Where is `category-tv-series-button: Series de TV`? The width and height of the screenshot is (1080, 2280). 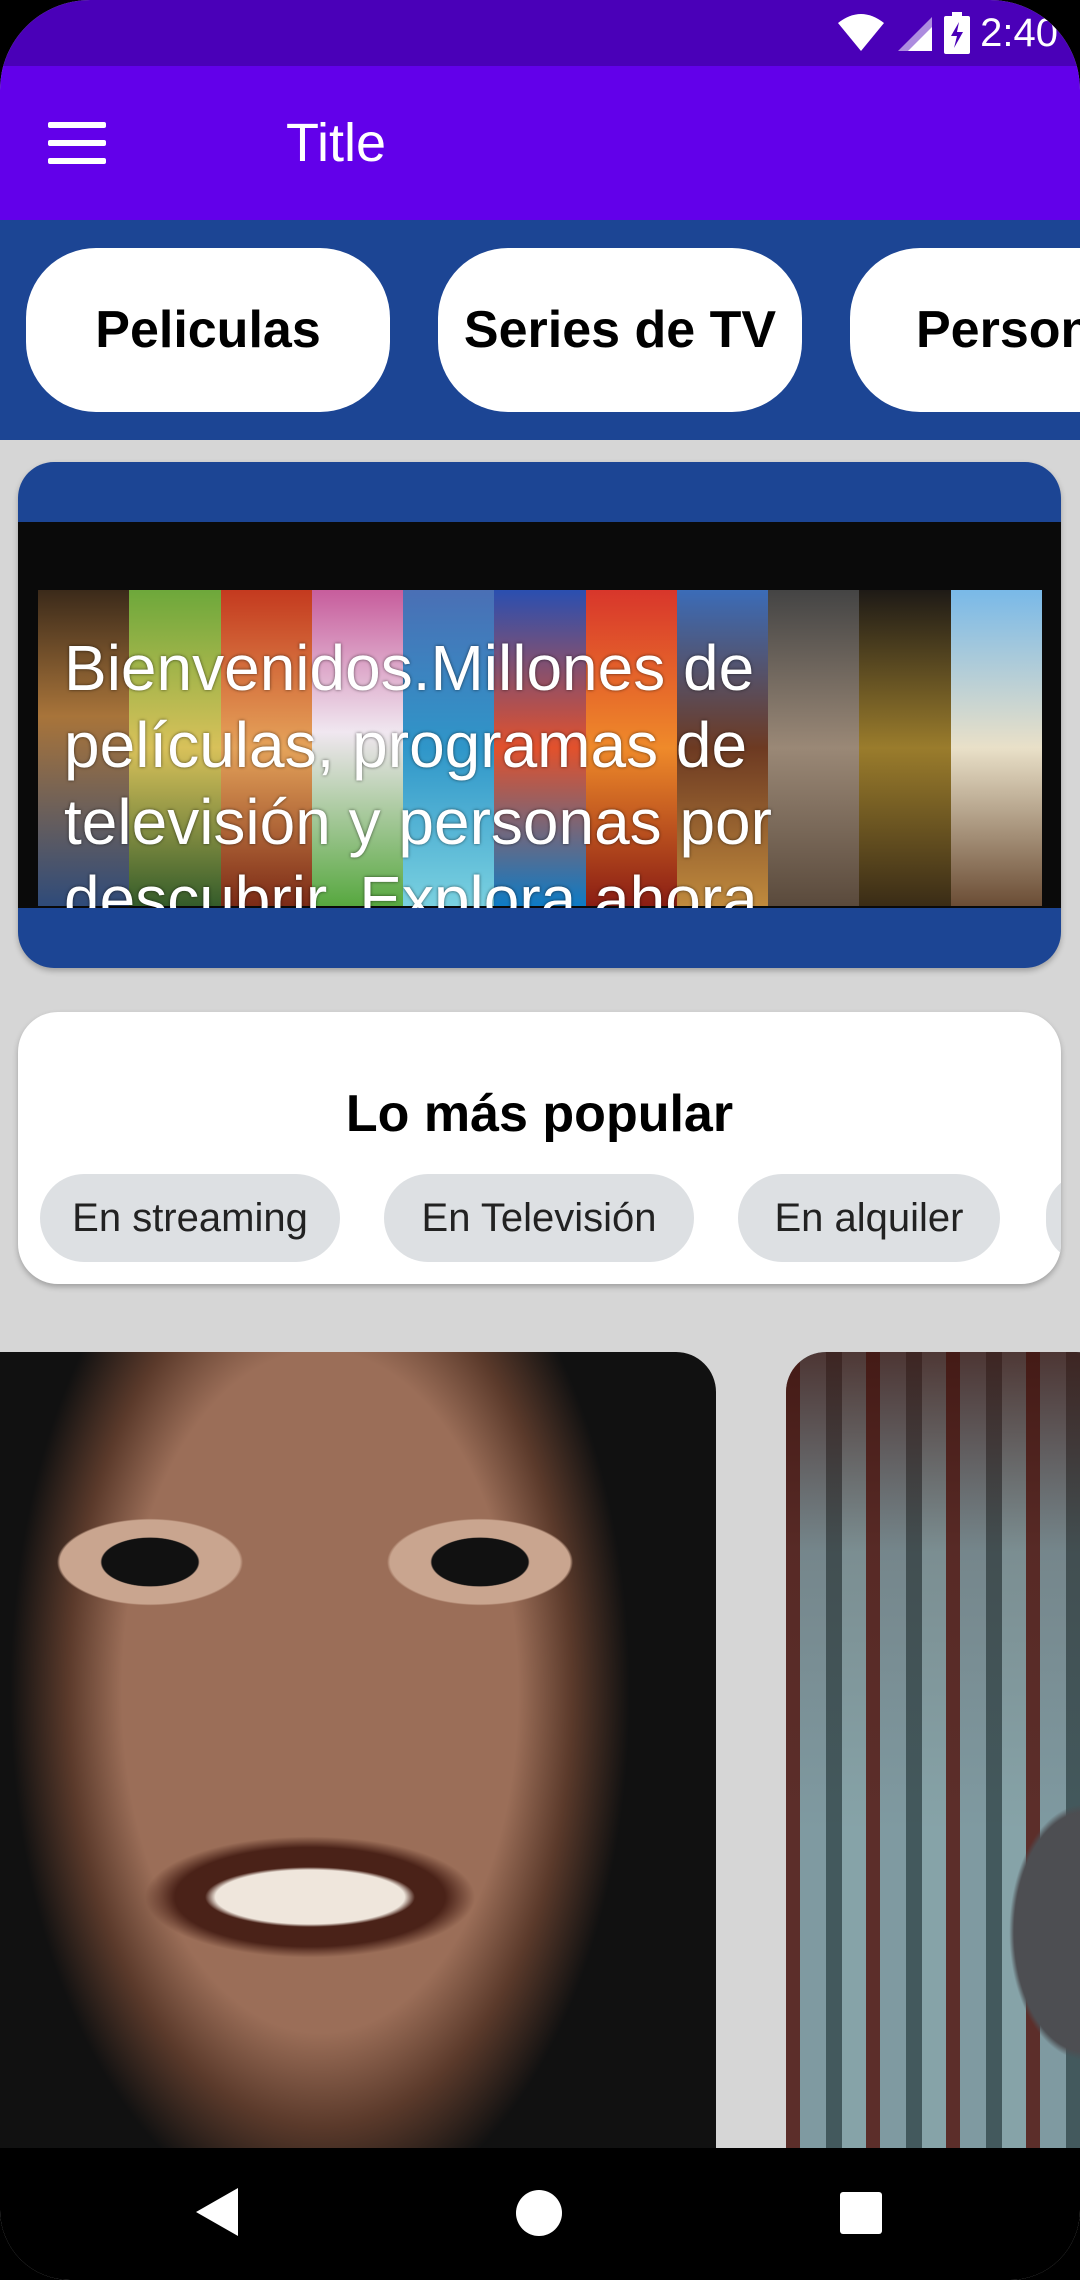 category-tv-series-button: Series de TV is located at coordinates (620, 330).